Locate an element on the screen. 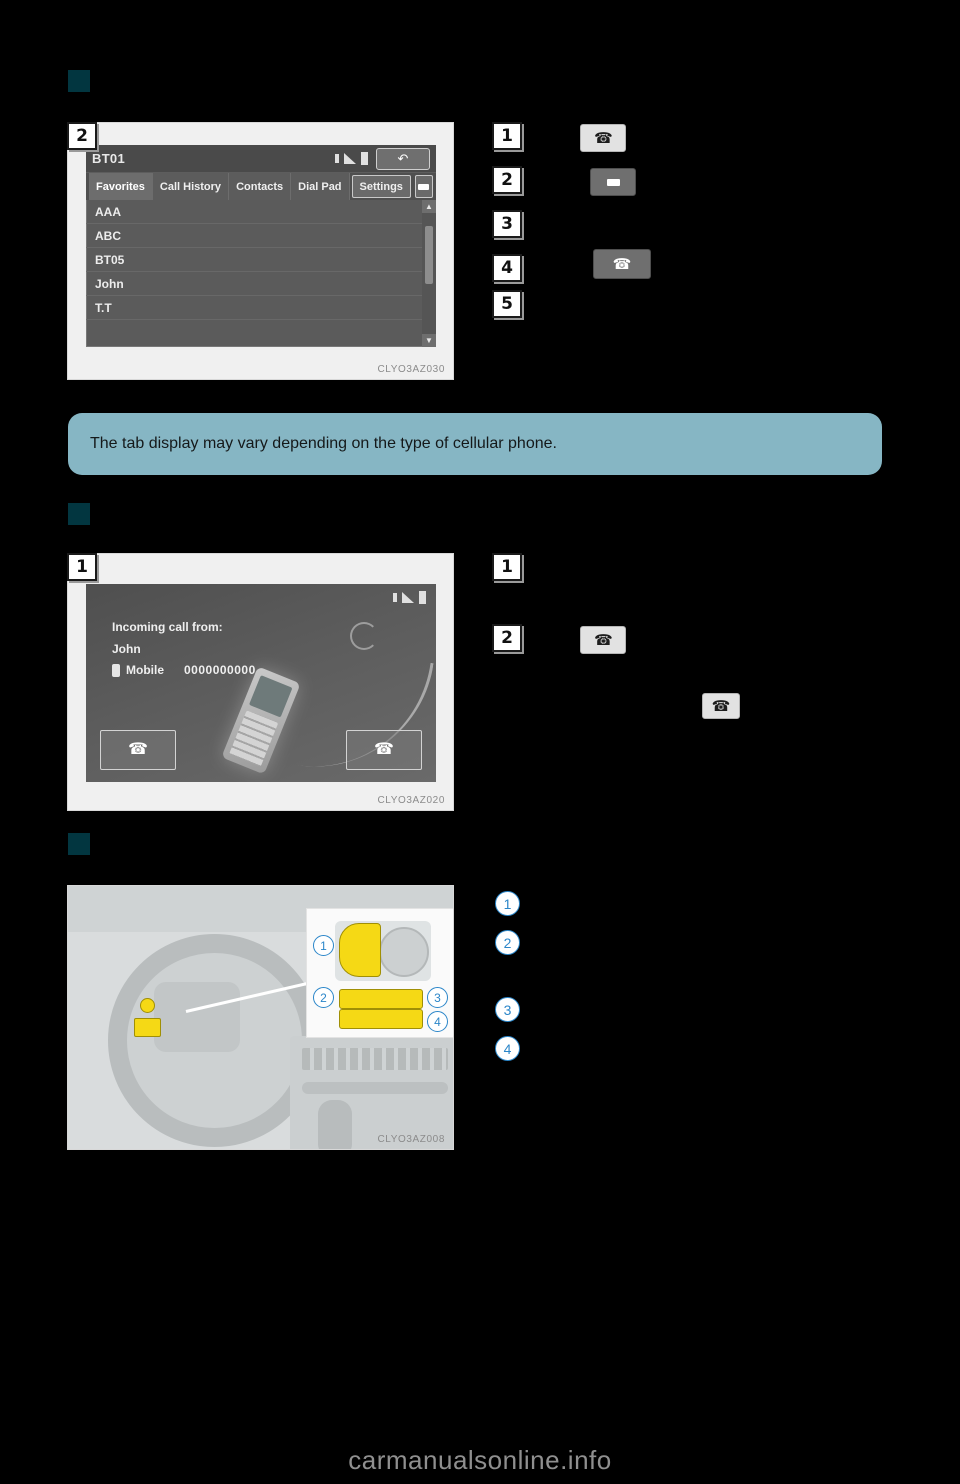 This screenshot has width=960, height=1484. item-5: 5 is located at coordinates (512, 304).